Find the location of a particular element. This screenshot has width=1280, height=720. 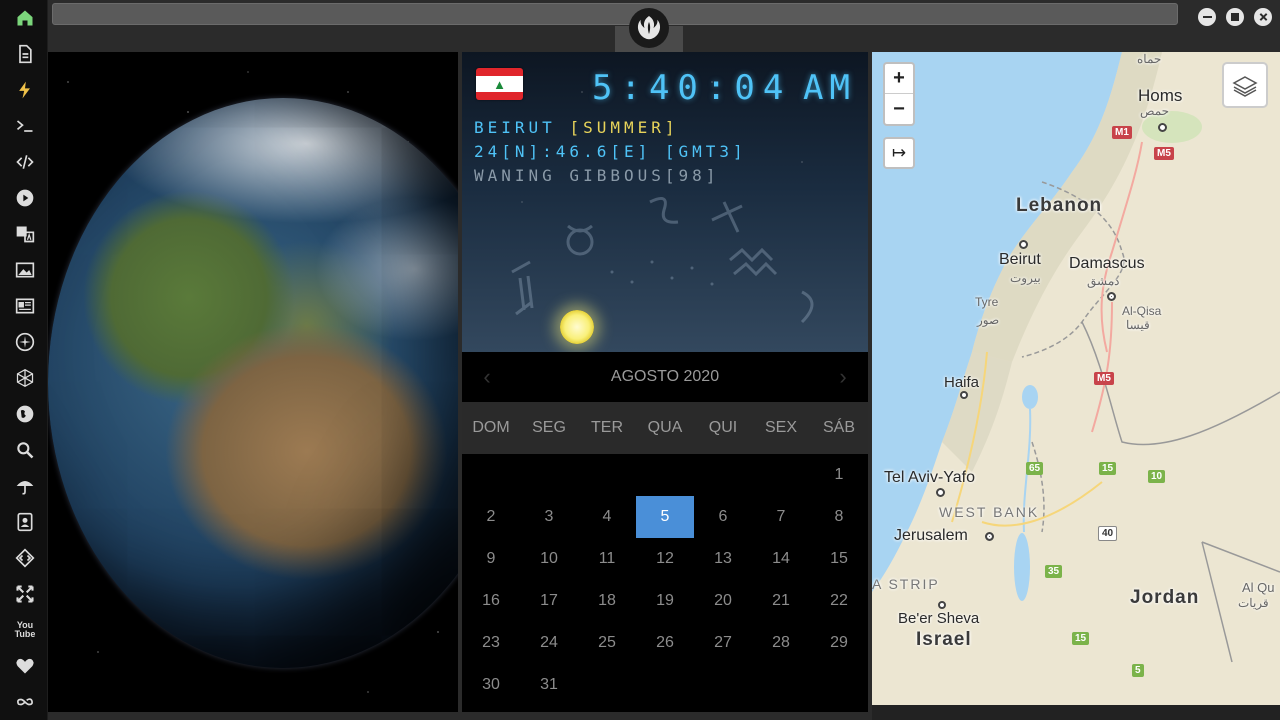

calendar-day: 18 is located at coordinates (607, 601).